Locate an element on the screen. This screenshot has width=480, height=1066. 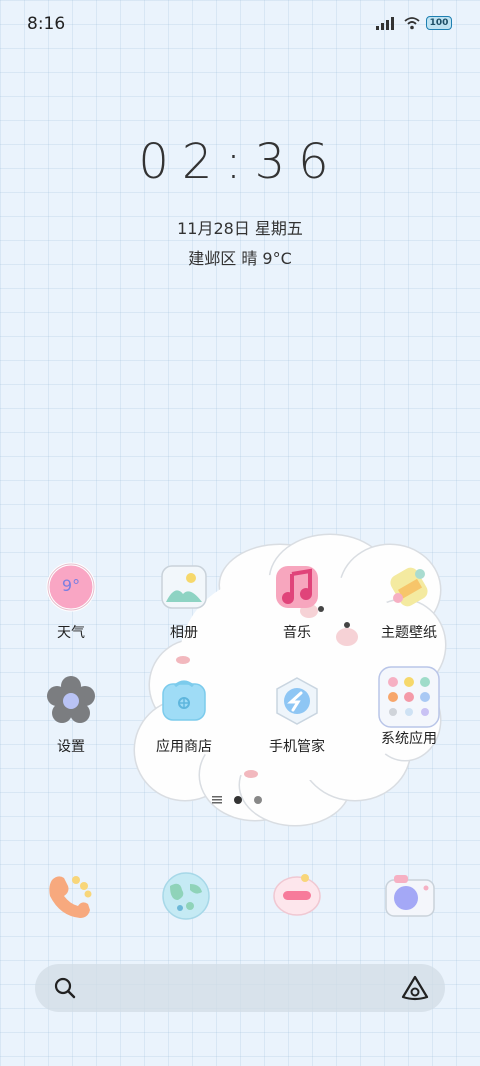
app-gallery: 相册 is located at coordinates (184, 602).